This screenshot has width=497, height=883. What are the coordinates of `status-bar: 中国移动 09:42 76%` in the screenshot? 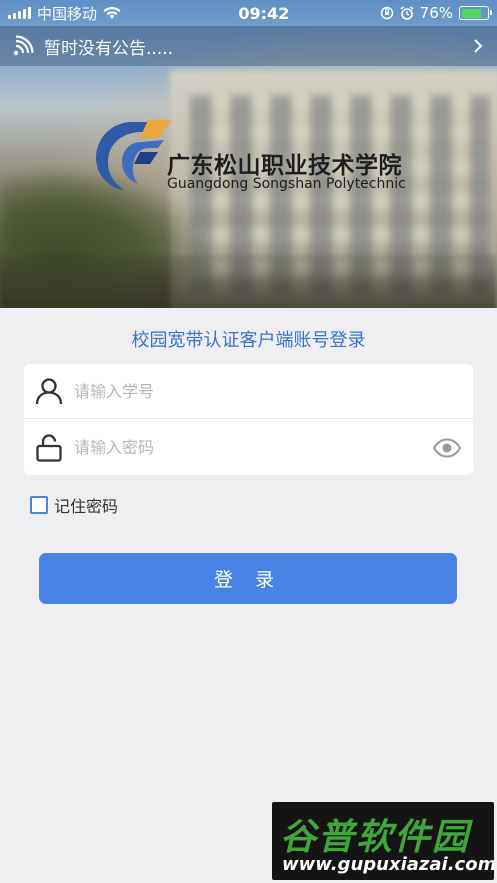 It's located at (248, 13).